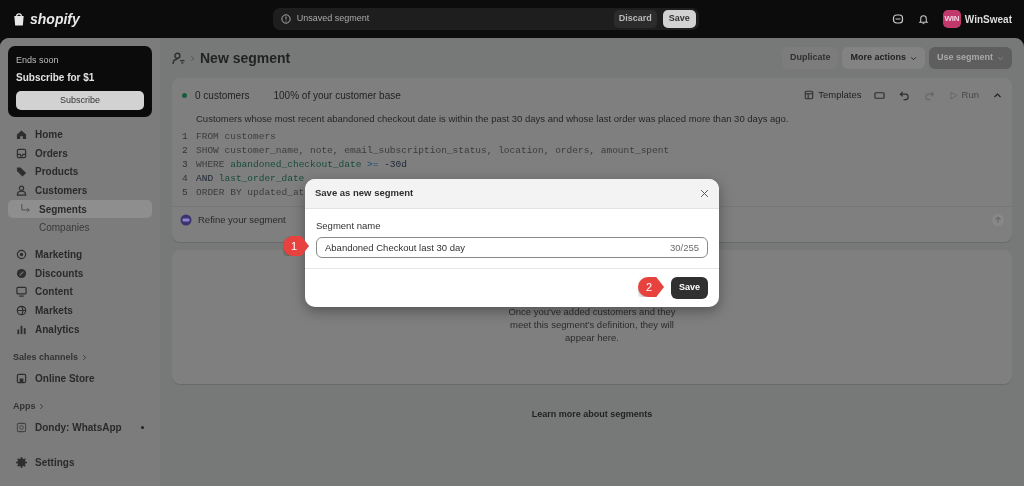  Describe the element at coordinates (185, 165) in the screenshot. I see `line-number: 3` at that location.